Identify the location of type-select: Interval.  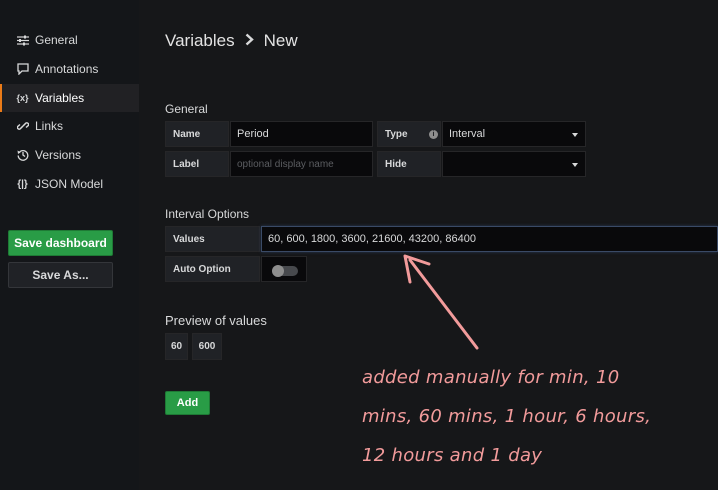
(514, 134).